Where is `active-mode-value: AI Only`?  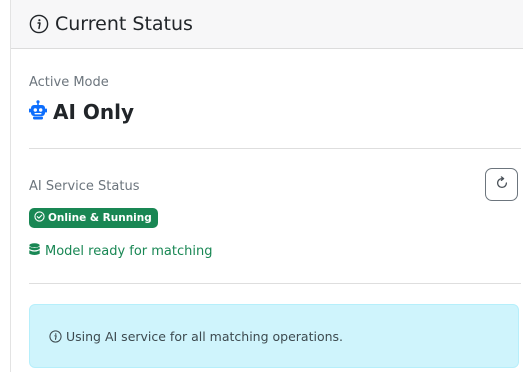 active-mode-value: AI Only is located at coordinates (81, 112).